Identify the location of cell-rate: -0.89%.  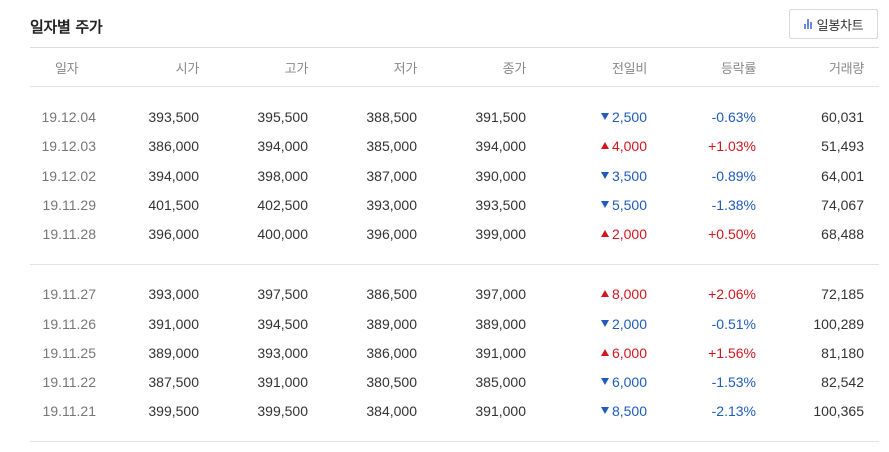
(733, 175).